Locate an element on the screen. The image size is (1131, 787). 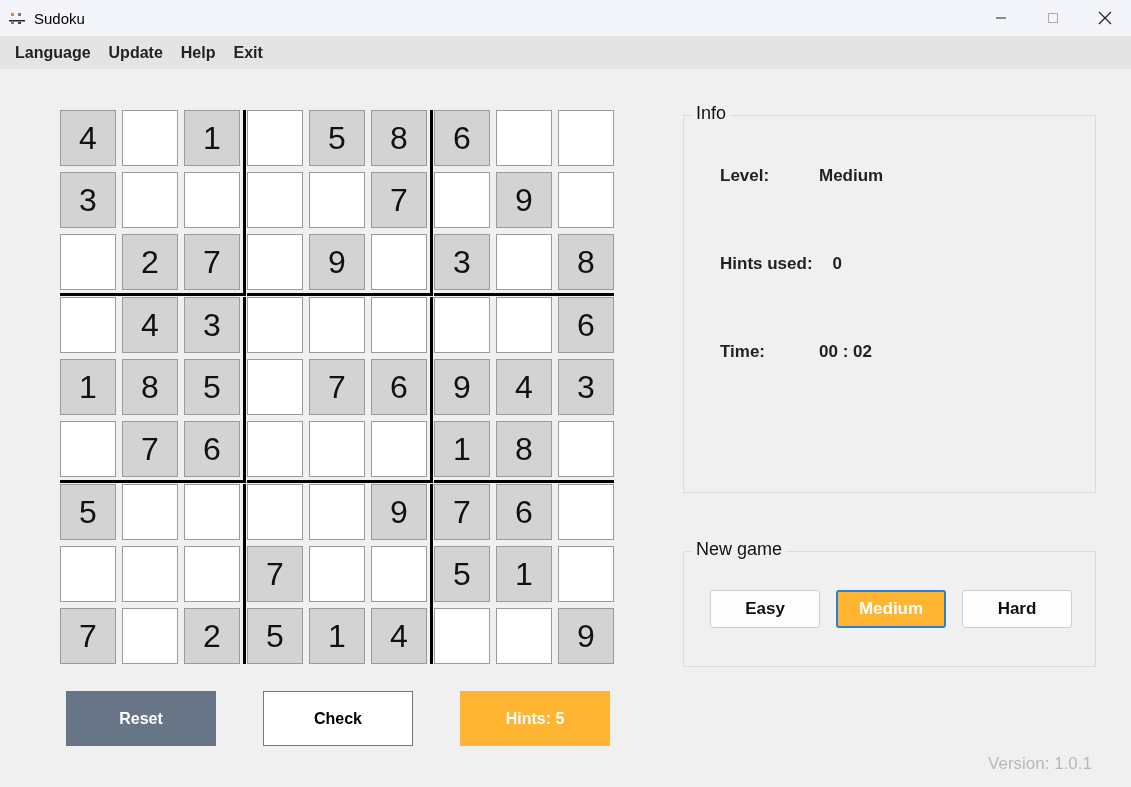
info-value: 00 : 02 is located at coordinates (845, 352).